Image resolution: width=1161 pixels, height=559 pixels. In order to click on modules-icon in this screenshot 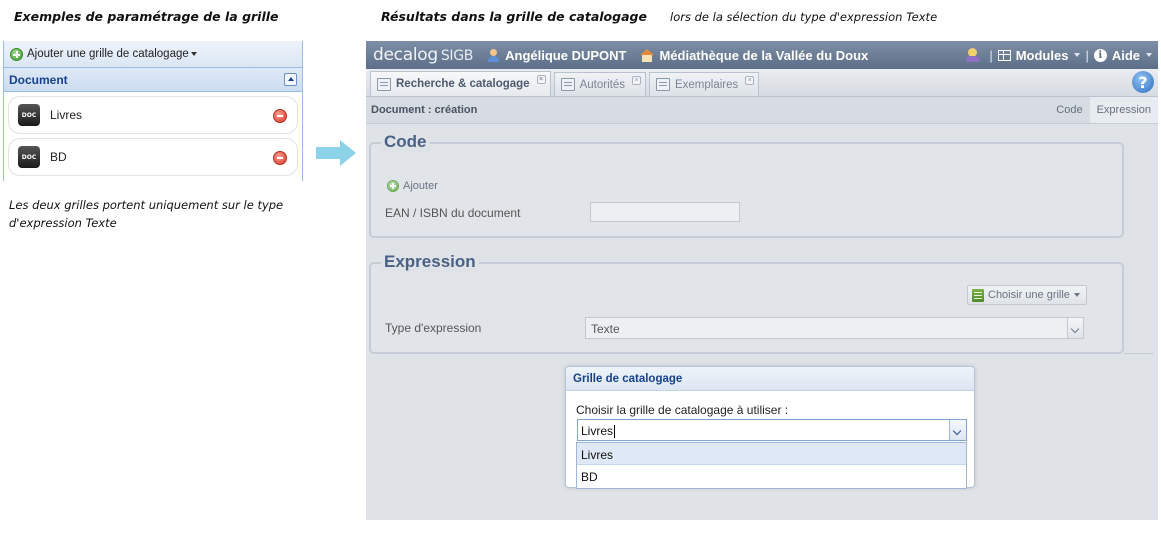, I will do `click(1004, 55)`.